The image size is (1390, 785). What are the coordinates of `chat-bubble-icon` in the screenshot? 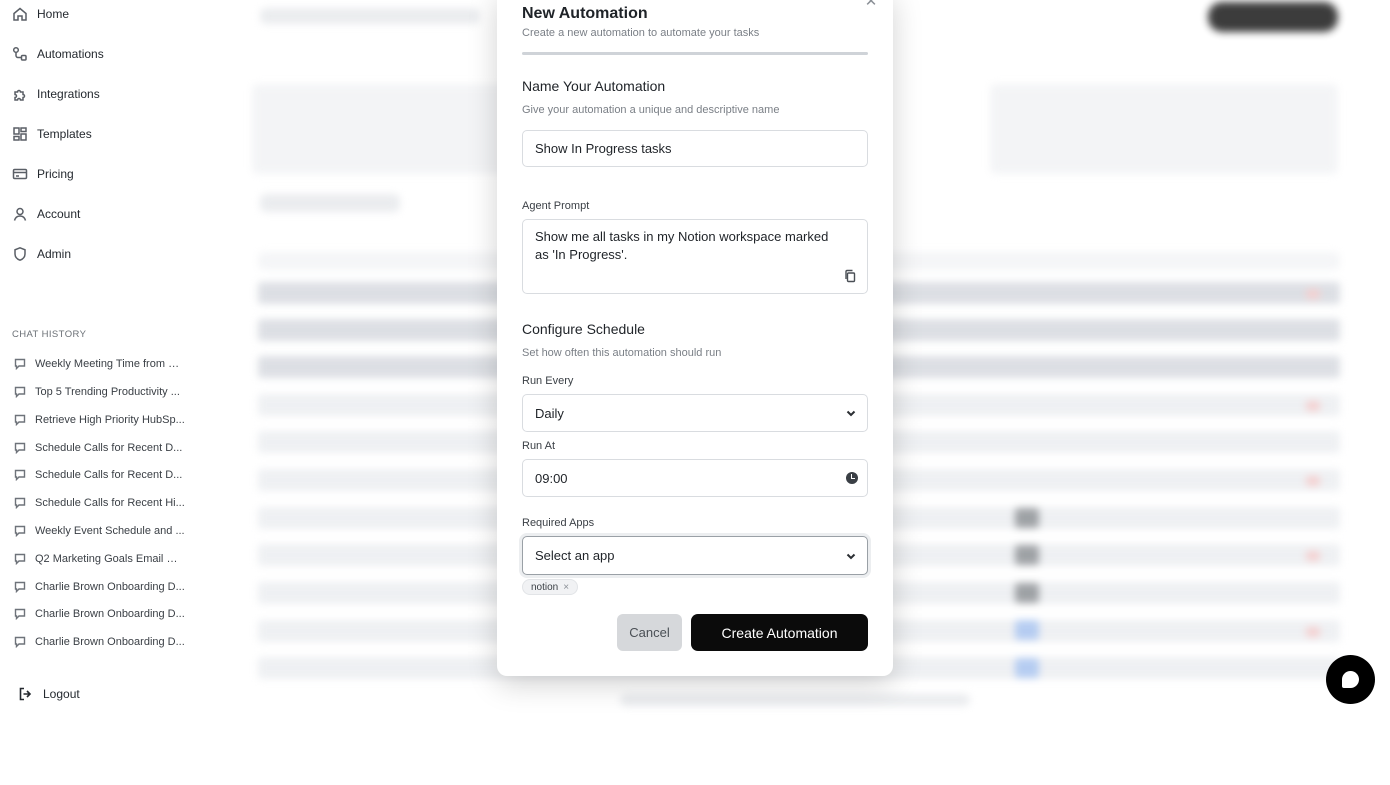 It's located at (1350, 679).